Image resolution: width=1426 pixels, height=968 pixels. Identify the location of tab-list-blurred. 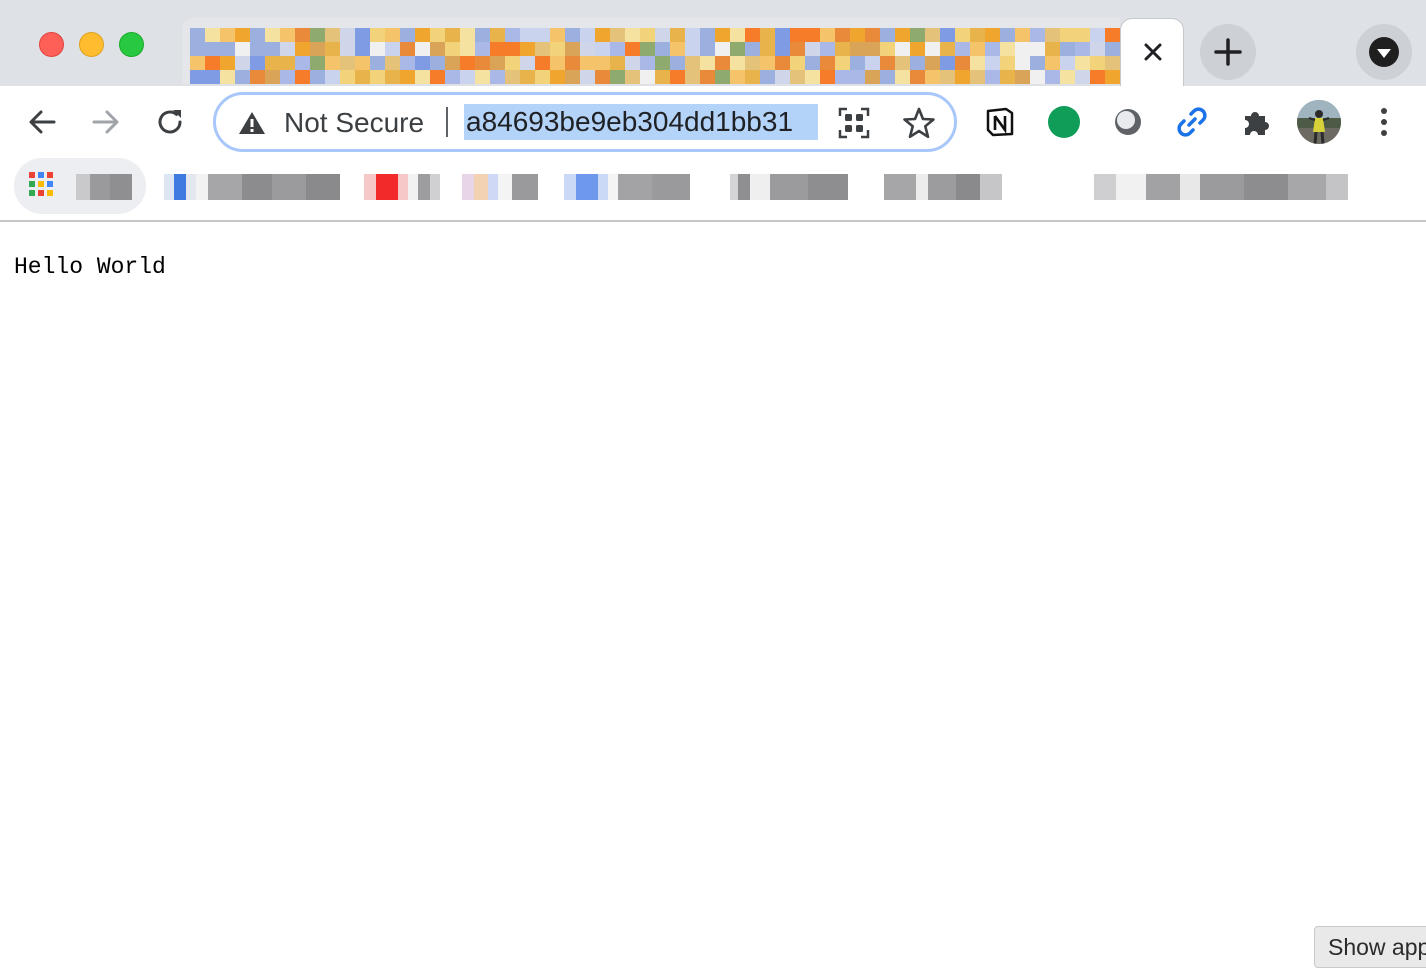
(651, 51).